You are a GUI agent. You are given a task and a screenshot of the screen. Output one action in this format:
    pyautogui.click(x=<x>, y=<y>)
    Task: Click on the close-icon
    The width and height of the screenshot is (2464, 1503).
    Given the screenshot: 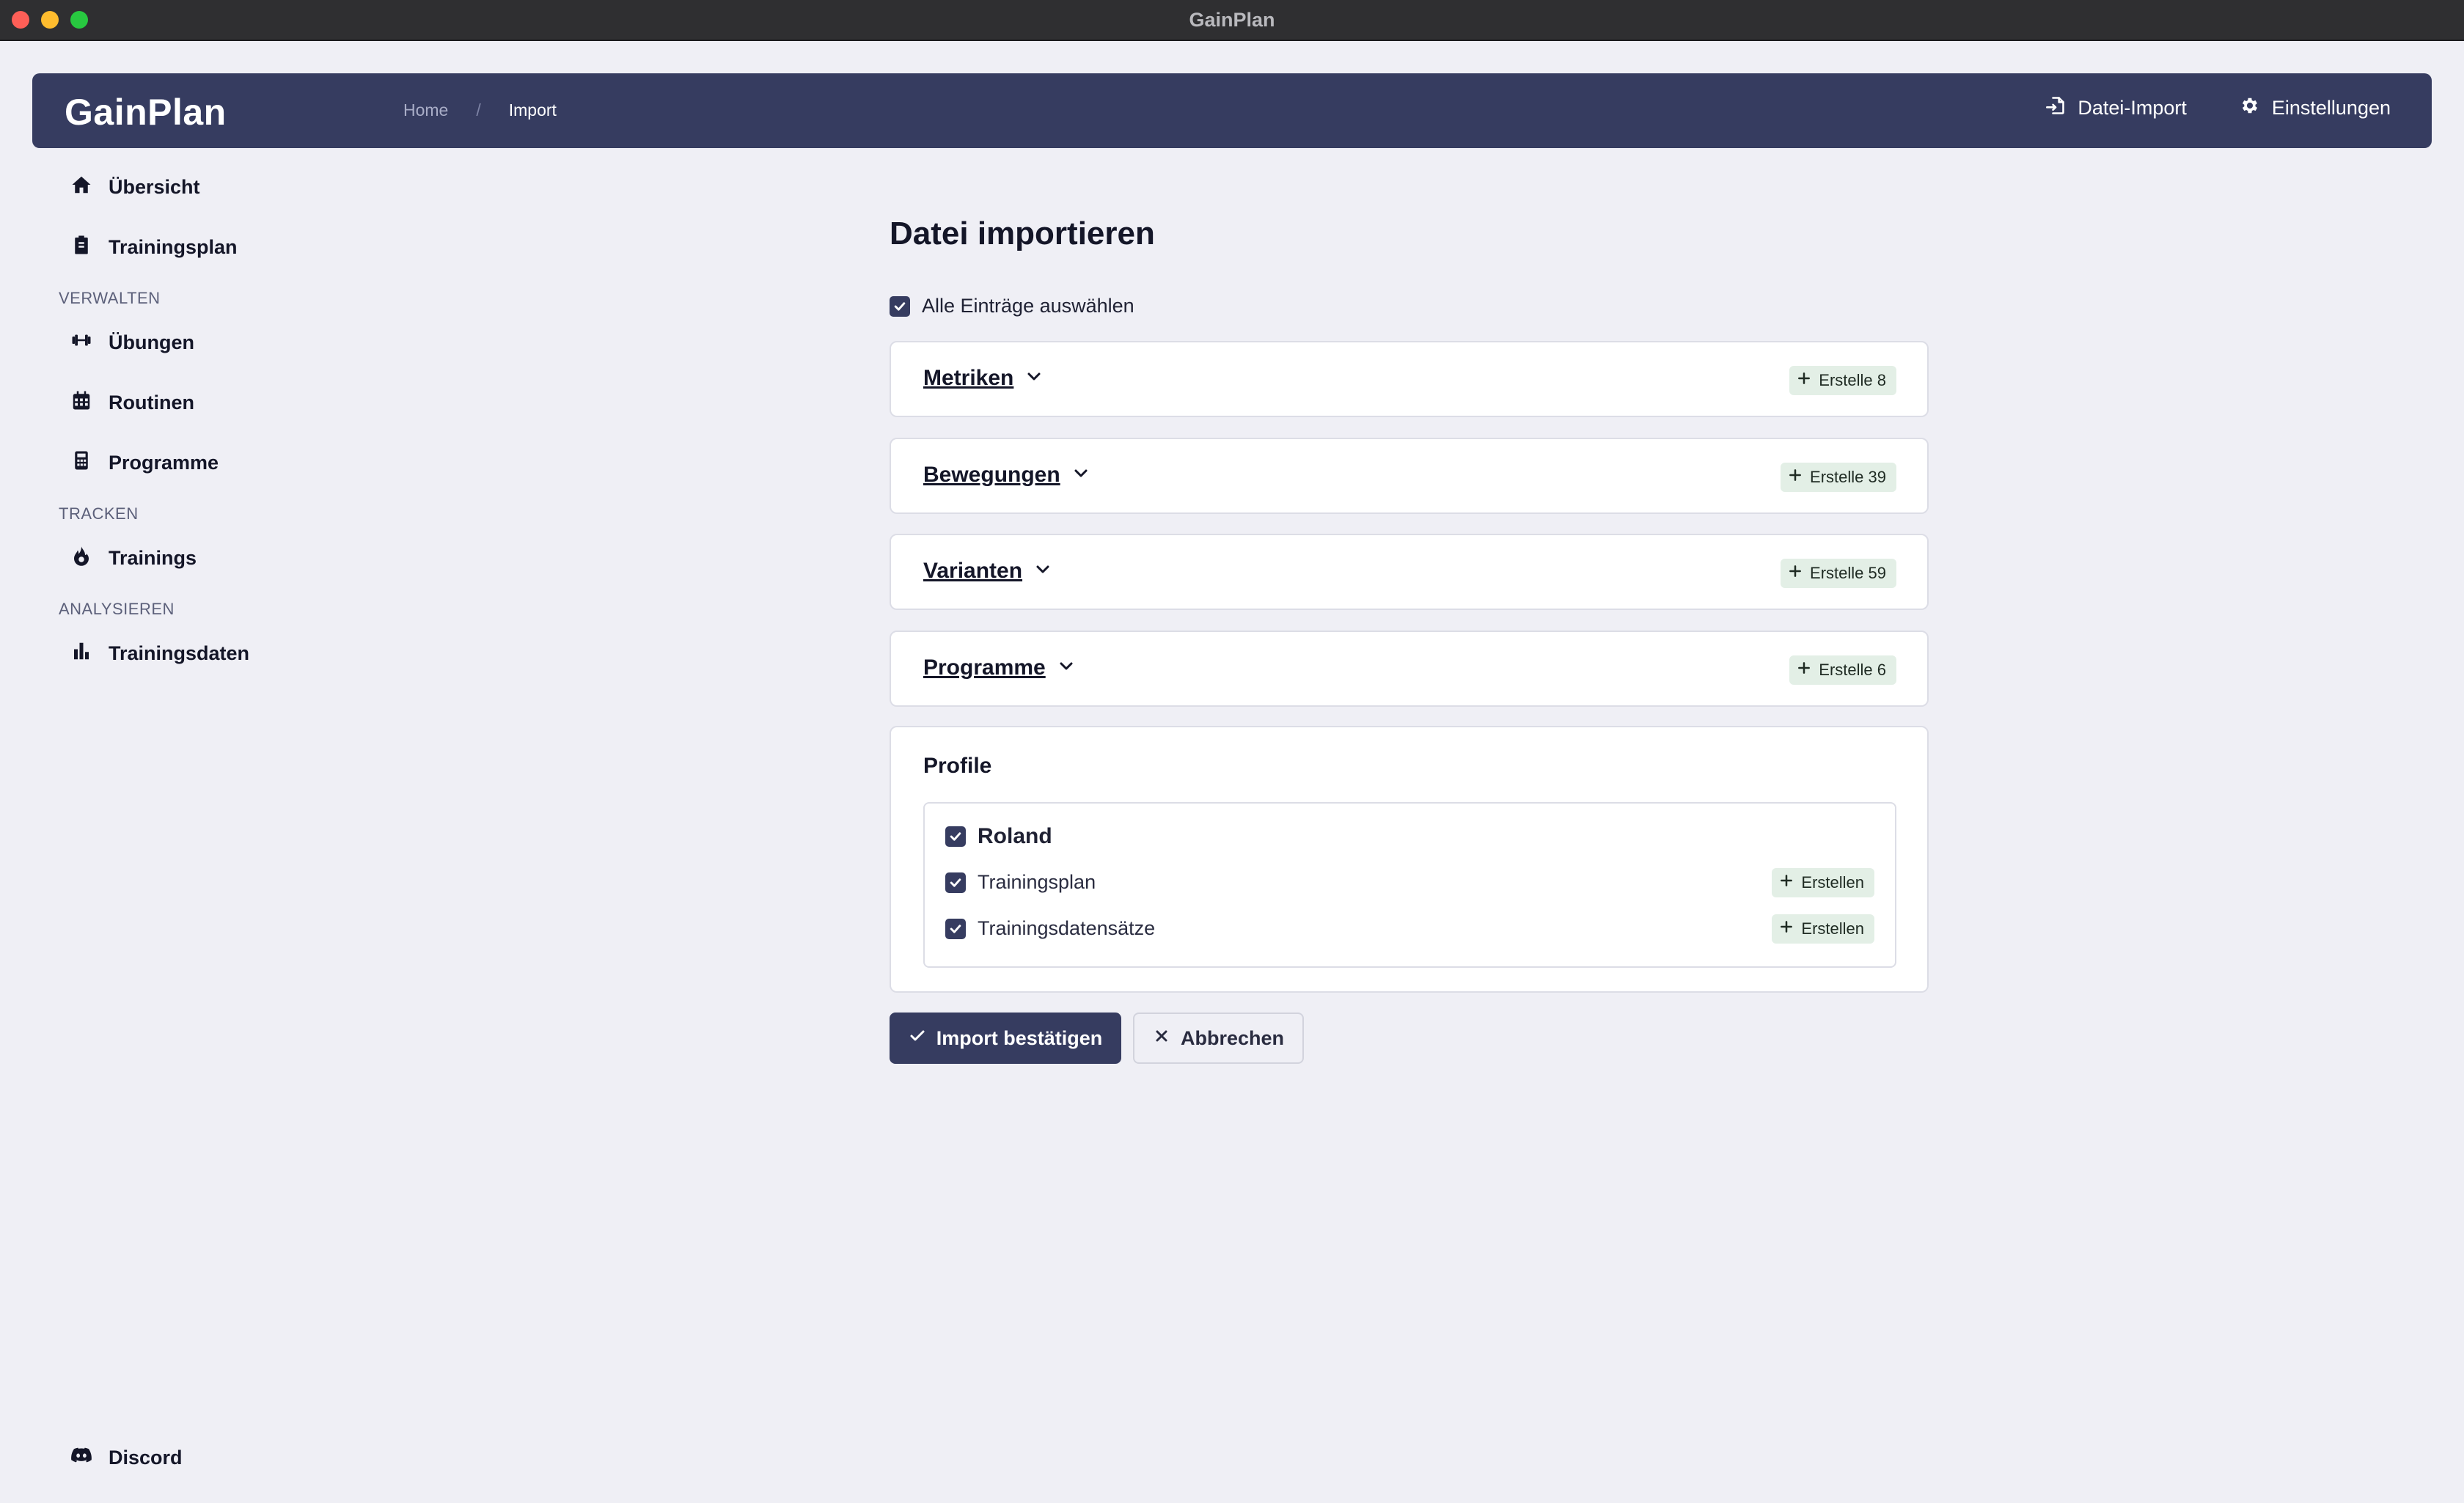 What is the action you would take?
    pyautogui.click(x=1161, y=1038)
    